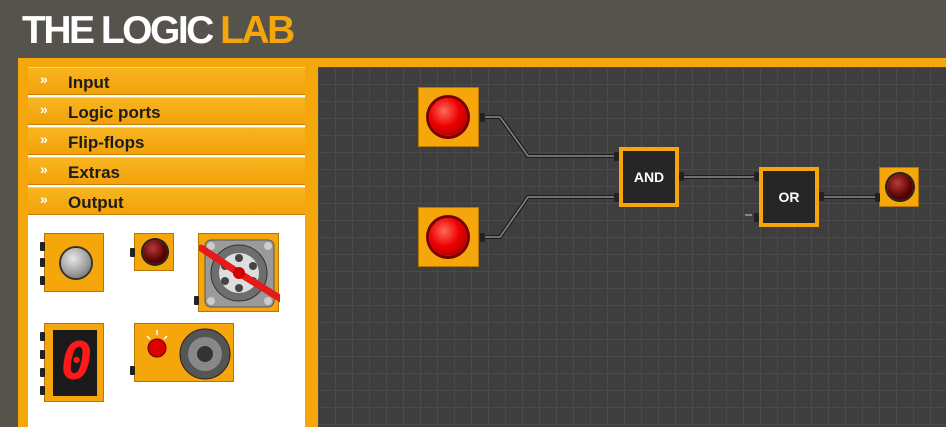  I want to click on palette-led, so click(152, 252).